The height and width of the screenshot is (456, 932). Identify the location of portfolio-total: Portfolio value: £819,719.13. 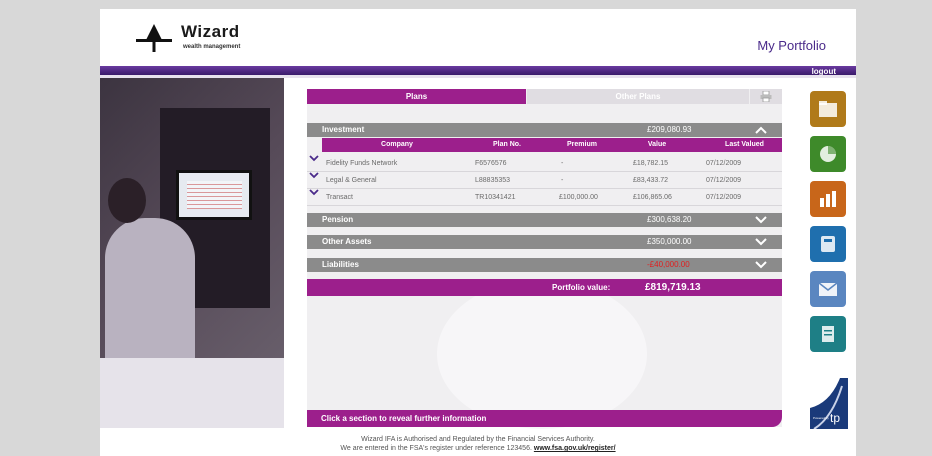
(544, 287).